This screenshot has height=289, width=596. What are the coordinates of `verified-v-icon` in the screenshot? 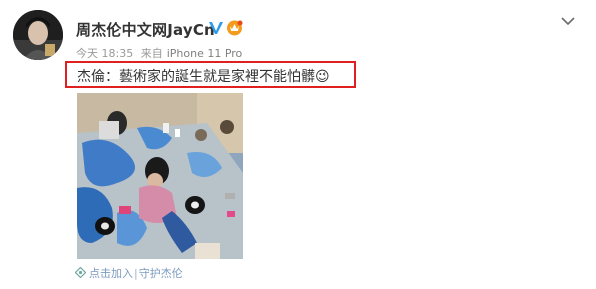 It's located at (216, 28).